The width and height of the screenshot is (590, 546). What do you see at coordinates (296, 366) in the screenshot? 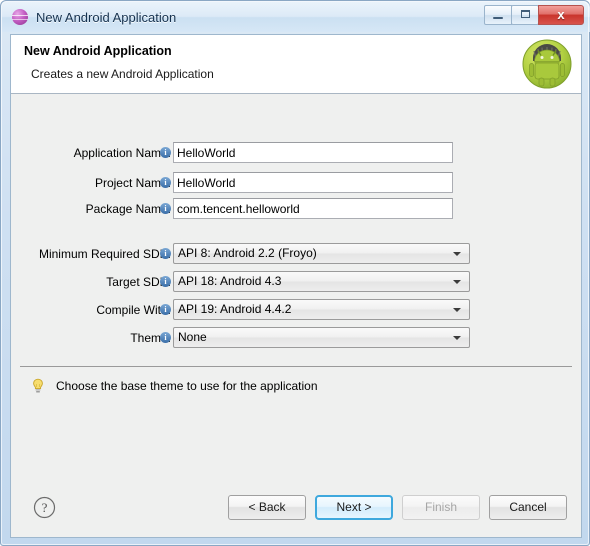
I see `hint-divider` at bounding box center [296, 366].